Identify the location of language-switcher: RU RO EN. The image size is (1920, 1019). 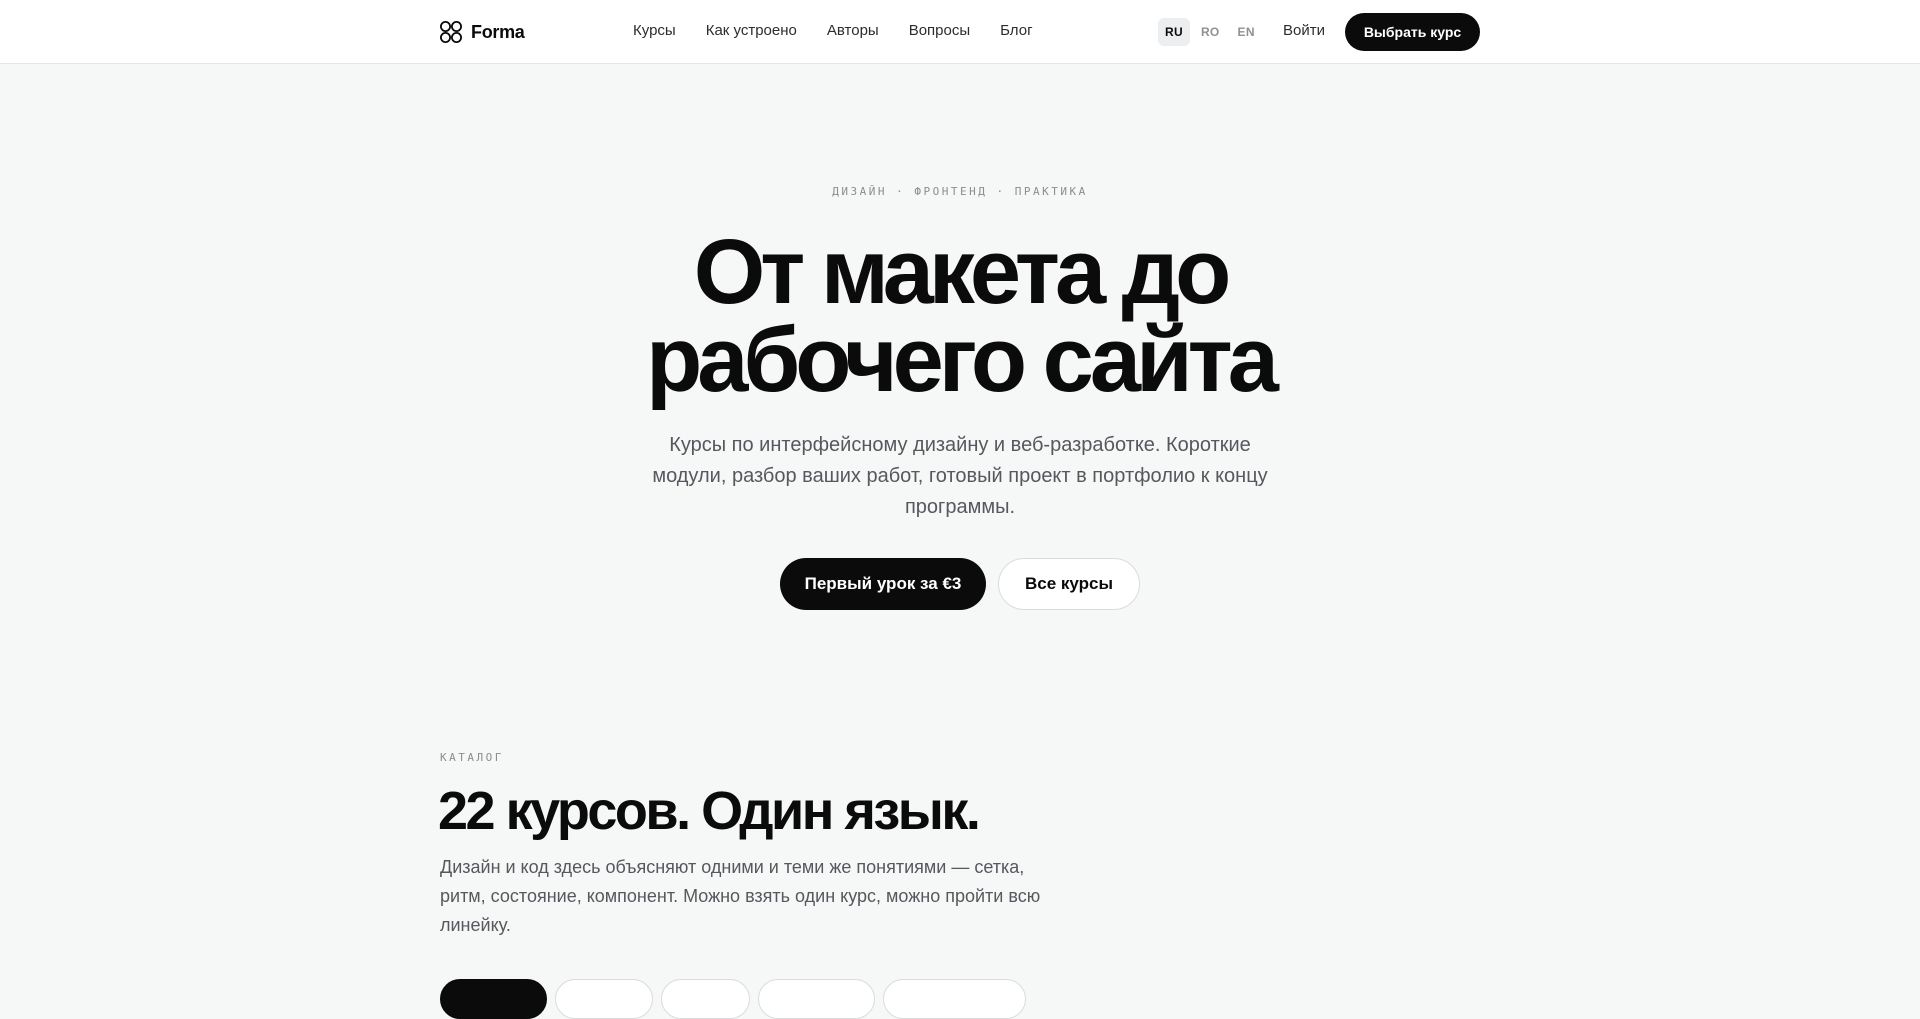
(1210, 32).